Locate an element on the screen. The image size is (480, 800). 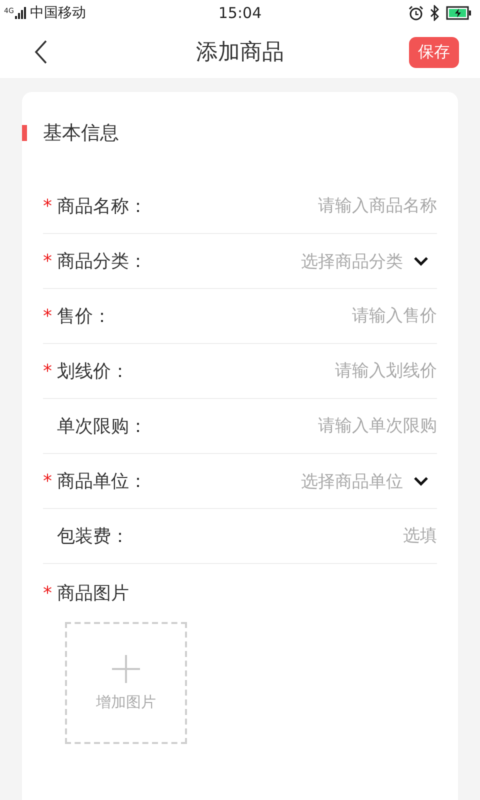
page-title: 添加商品 is located at coordinates (240, 53).